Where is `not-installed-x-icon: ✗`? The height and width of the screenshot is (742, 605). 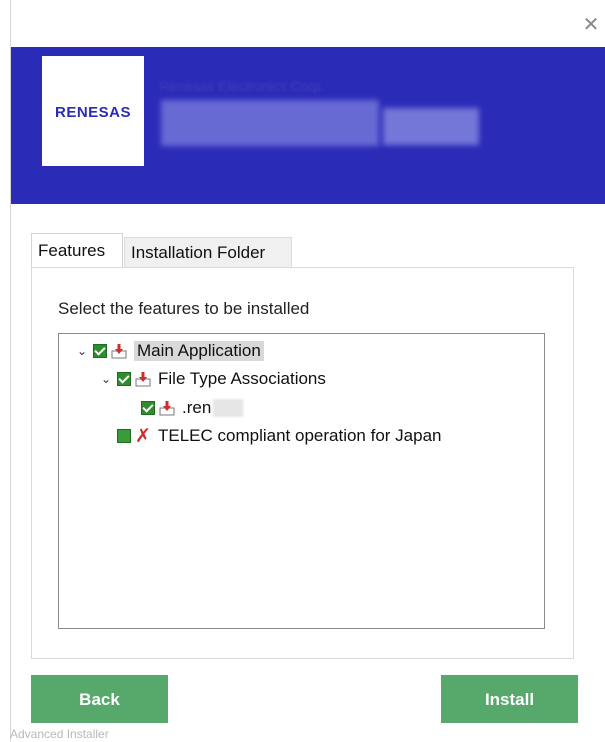 not-installed-x-icon: ✗ is located at coordinates (143, 436).